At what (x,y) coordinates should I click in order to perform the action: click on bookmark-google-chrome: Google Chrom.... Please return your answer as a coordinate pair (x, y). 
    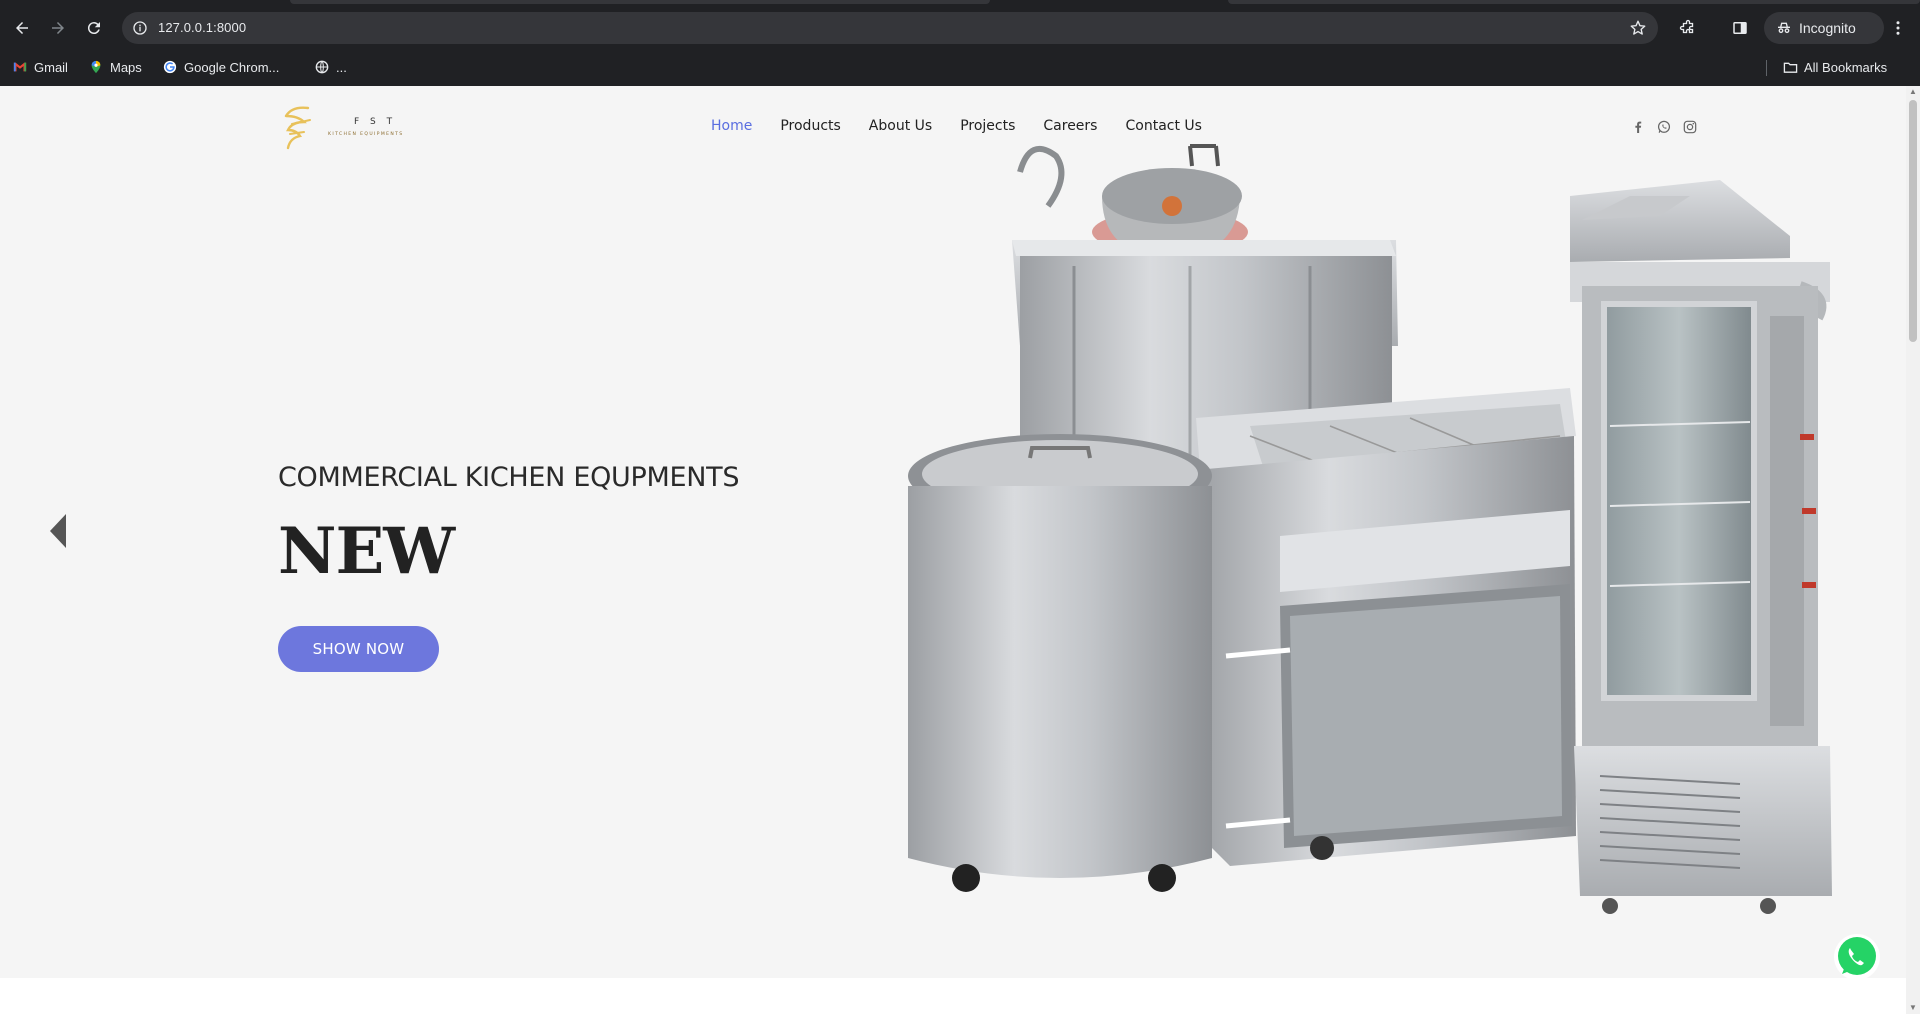
    Looking at the image, I should click on (220, 67).